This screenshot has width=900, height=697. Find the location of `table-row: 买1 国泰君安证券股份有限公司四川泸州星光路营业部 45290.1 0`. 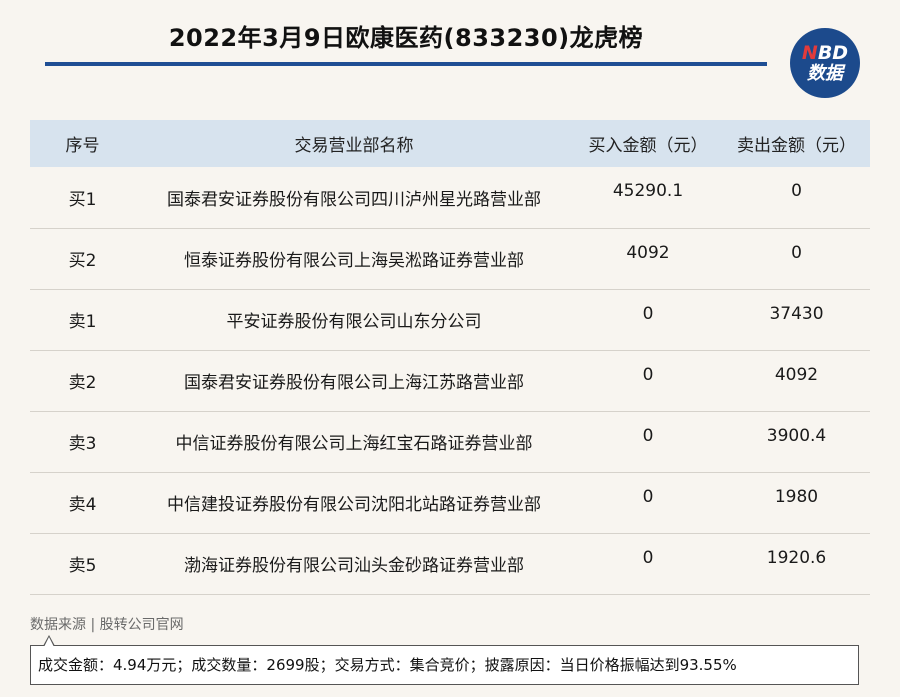

table-row: 买1 国泰君安证券股份有限公司四川泸州星光路营业部 45290.1 0 is located at coordinates (450, 197).